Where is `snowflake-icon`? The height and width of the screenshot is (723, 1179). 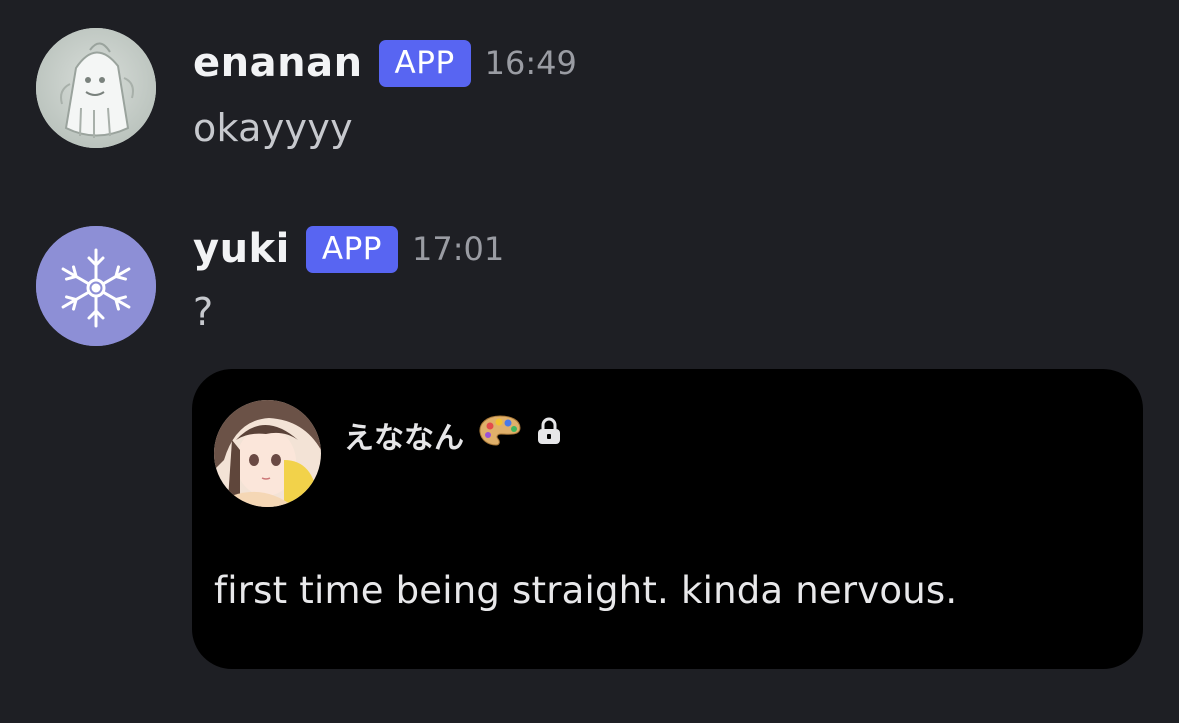
snowflake-icon is located at coordinates (96, 286).